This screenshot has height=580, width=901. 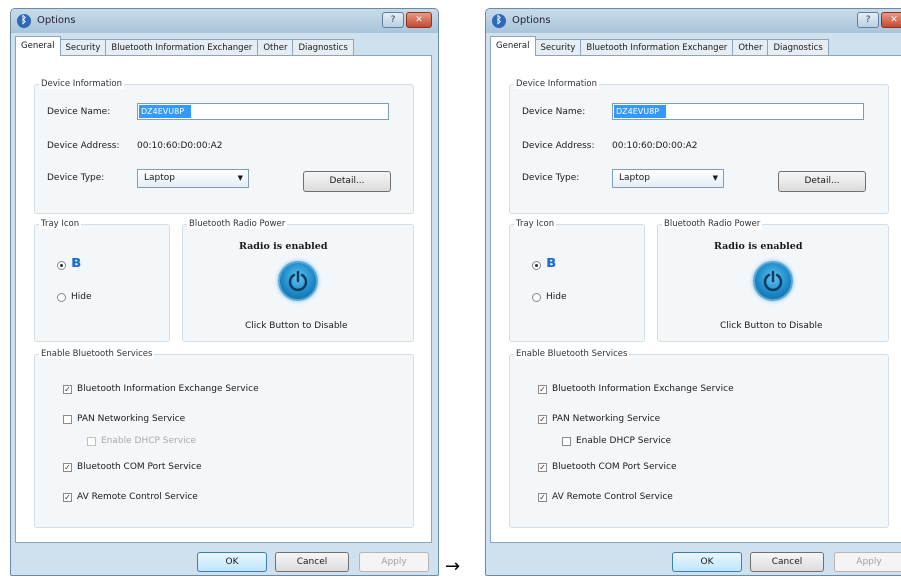 What do you see at coordinates (67, 419) in the screenshot?
I see `pan-networking-service-checkbox` at bounding box center [67, 419].